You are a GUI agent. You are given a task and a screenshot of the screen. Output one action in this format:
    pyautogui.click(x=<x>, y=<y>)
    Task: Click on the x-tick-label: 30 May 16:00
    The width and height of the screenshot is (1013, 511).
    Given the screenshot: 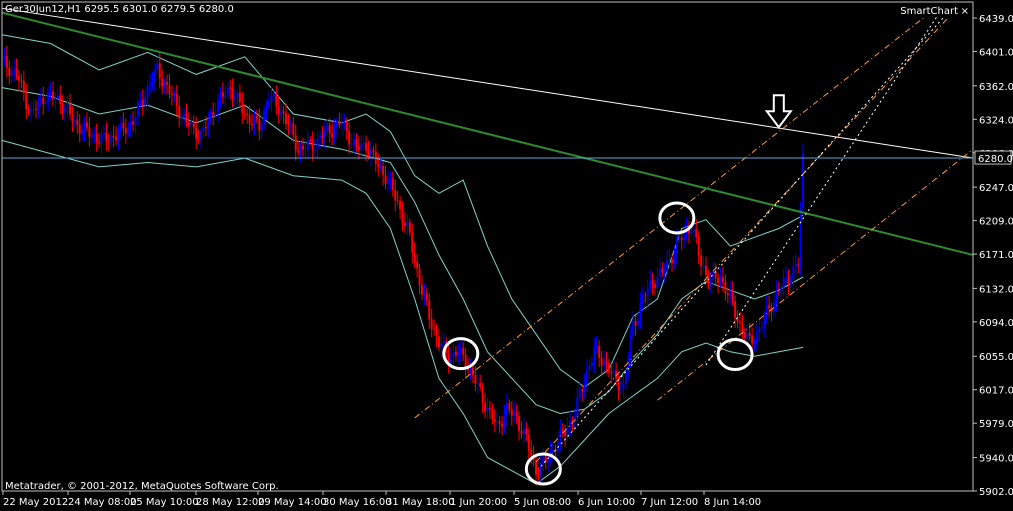 What is the action you would take?
    pyautogui.click(x=357, y=502)
    